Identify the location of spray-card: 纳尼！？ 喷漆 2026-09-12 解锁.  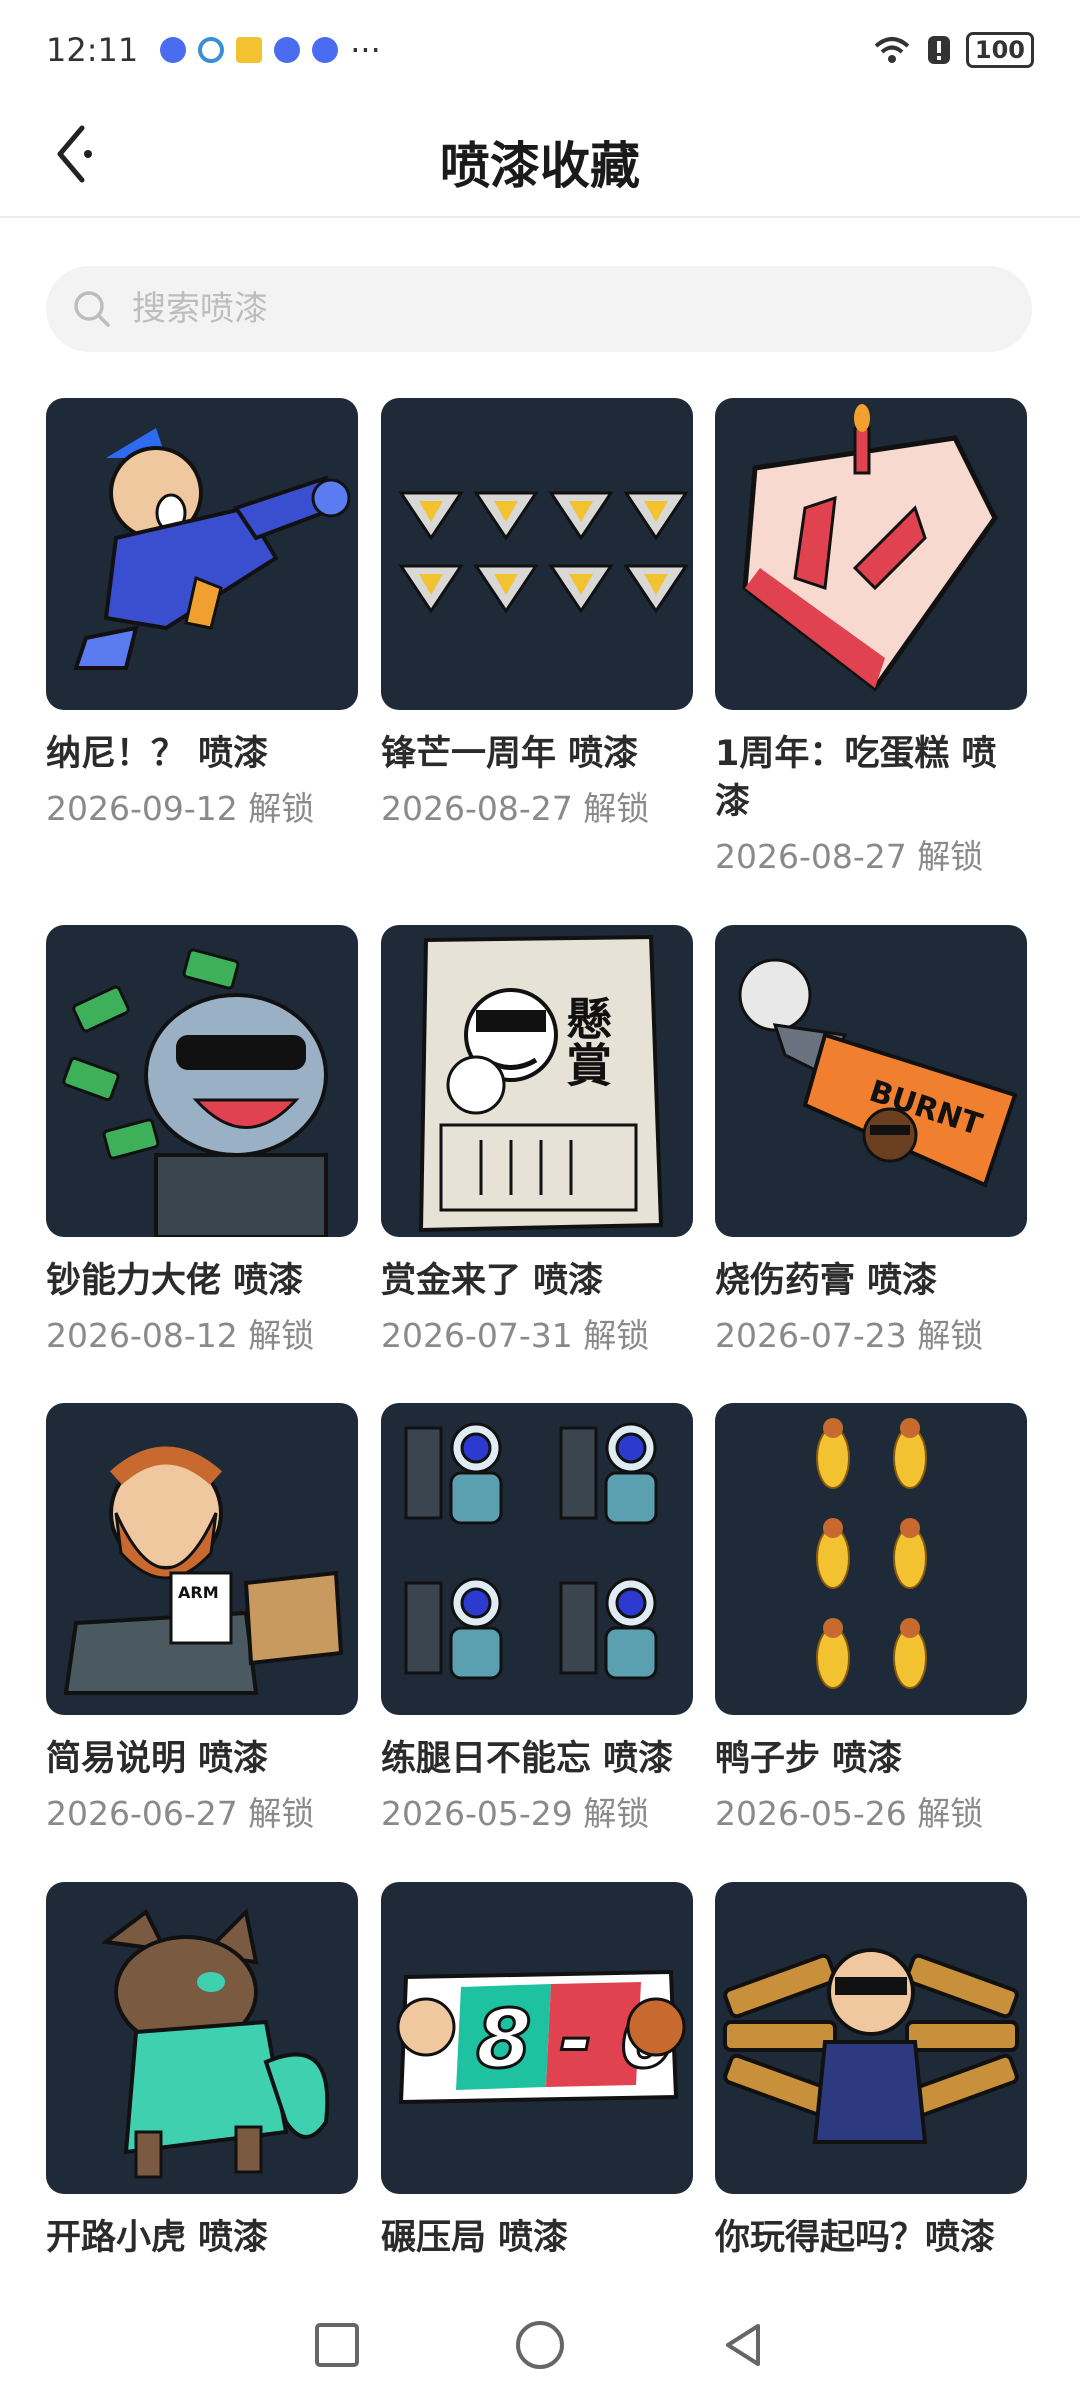
(202, 615).